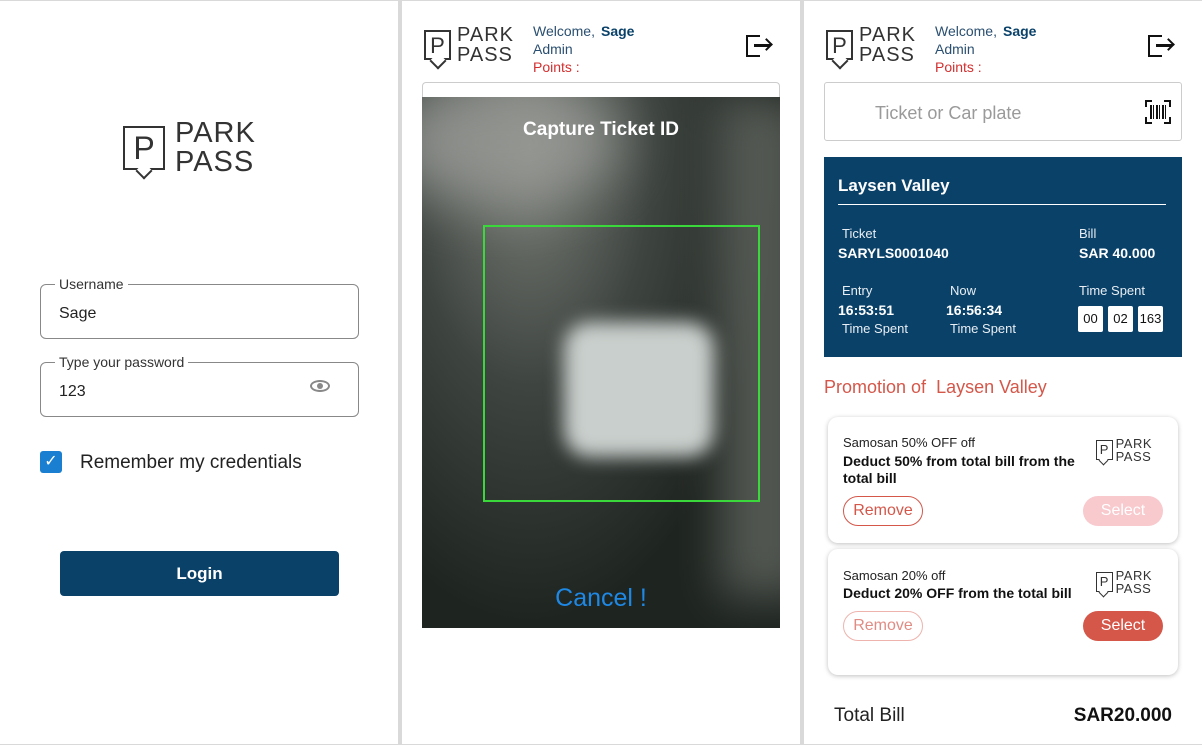 The width and height of the screenshot is (1202, 745). What do you see at coordinates (893, 253) in the screenshot?
I see `ticket-value: SARYLS0001040` at bounding box center [893, 253].